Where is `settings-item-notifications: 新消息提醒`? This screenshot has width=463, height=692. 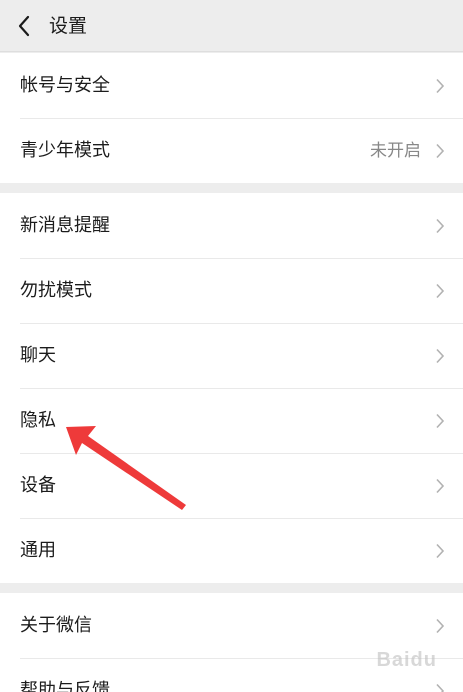
settings-item-notifications: 新消息提醒 is located at coordinates (231, 225).